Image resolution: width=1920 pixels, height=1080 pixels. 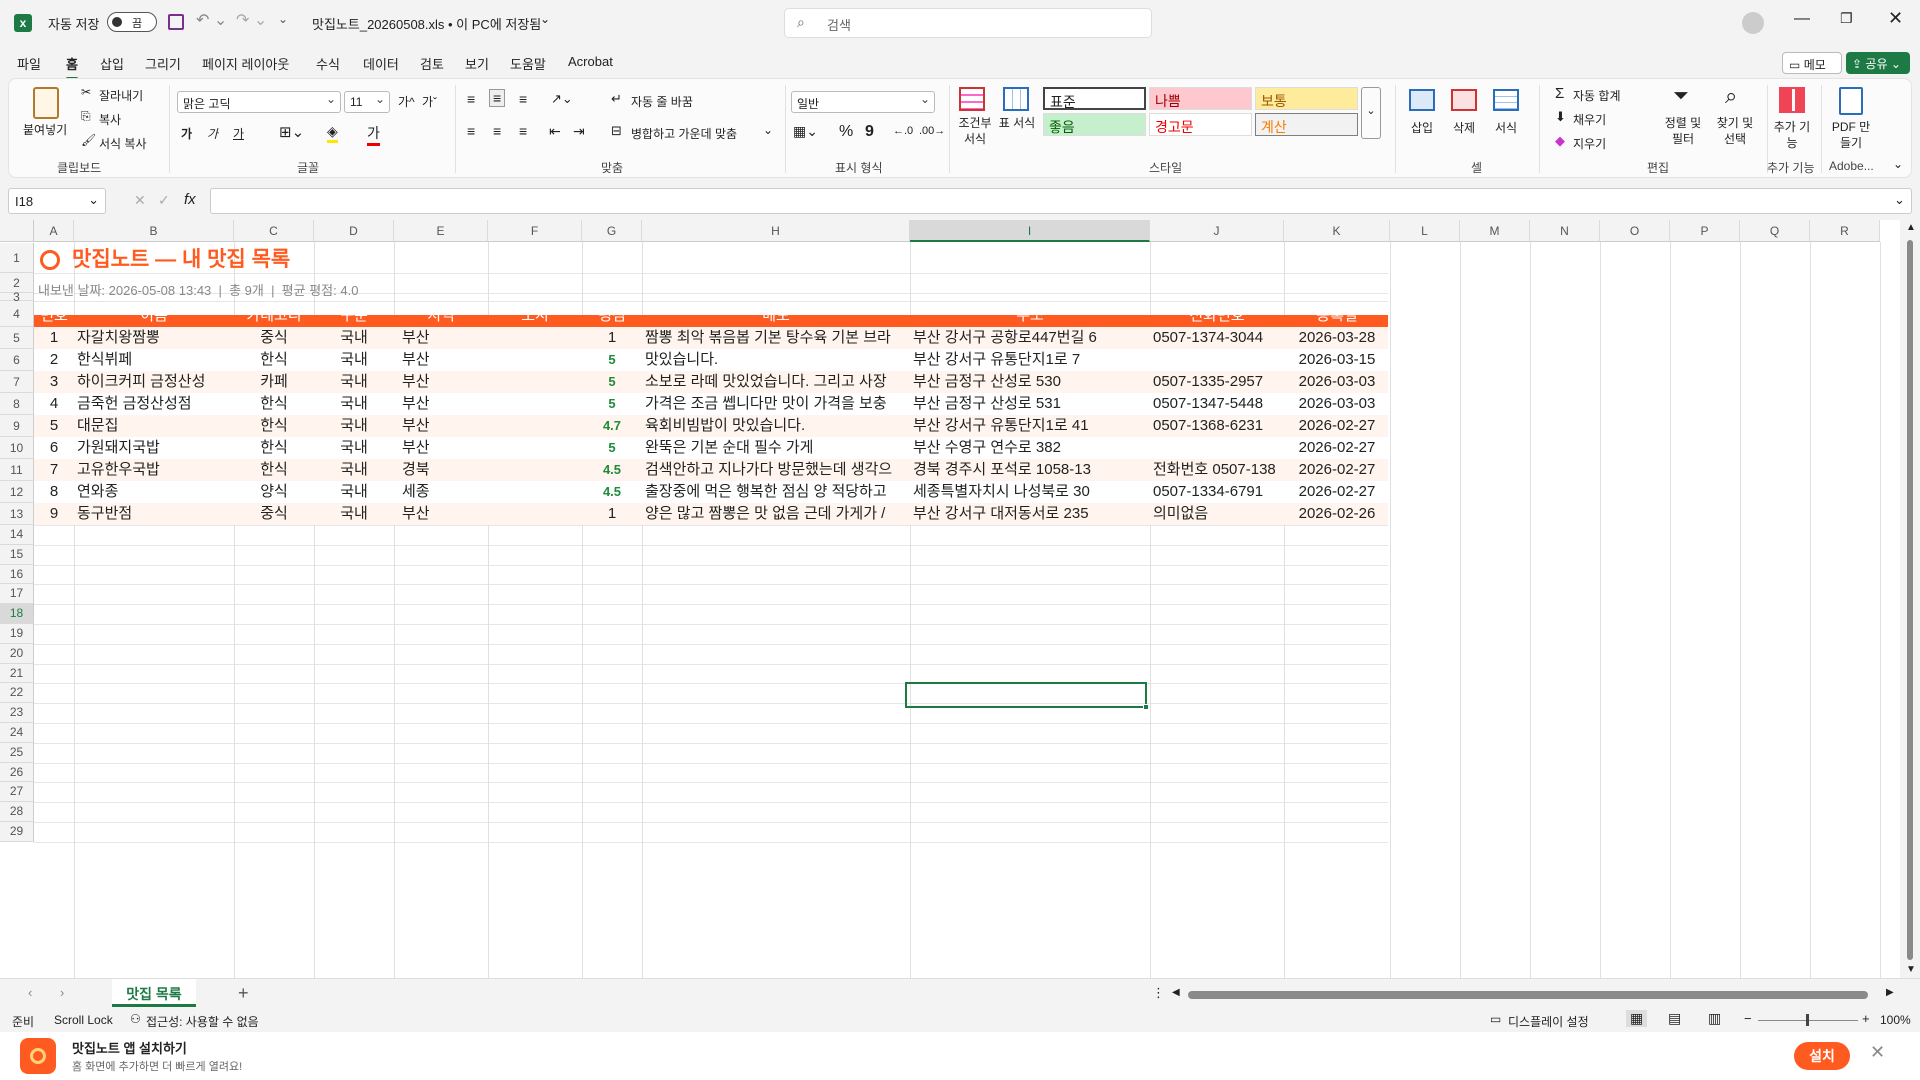 What do you see at coordinates (17, 426) in the screenshot?
I see `row-header-9: 9` at bounding box center [17, 426].